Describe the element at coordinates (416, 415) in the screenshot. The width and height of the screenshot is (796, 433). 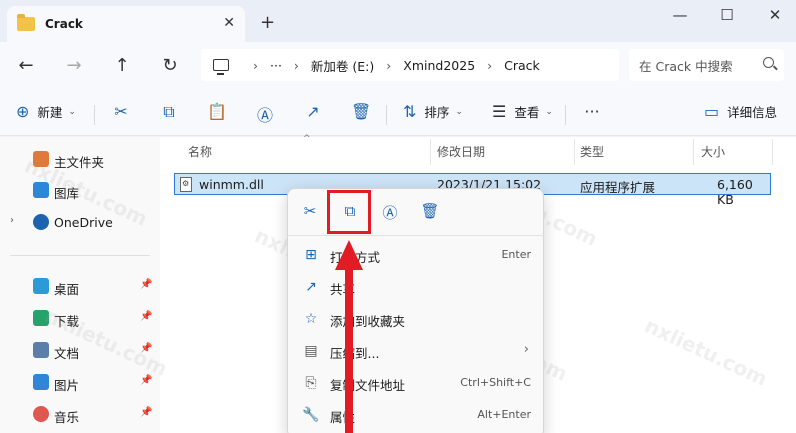
I see `menu-item-properties: 🔧 属性 Alt+Enter` at that location.